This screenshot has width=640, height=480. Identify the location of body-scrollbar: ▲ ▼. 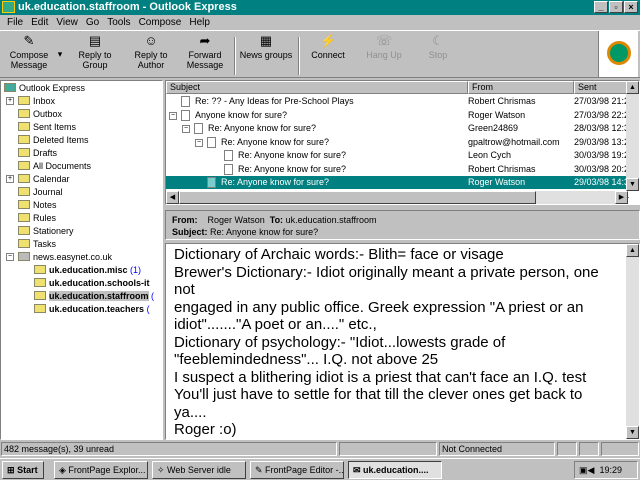
(632, 341).